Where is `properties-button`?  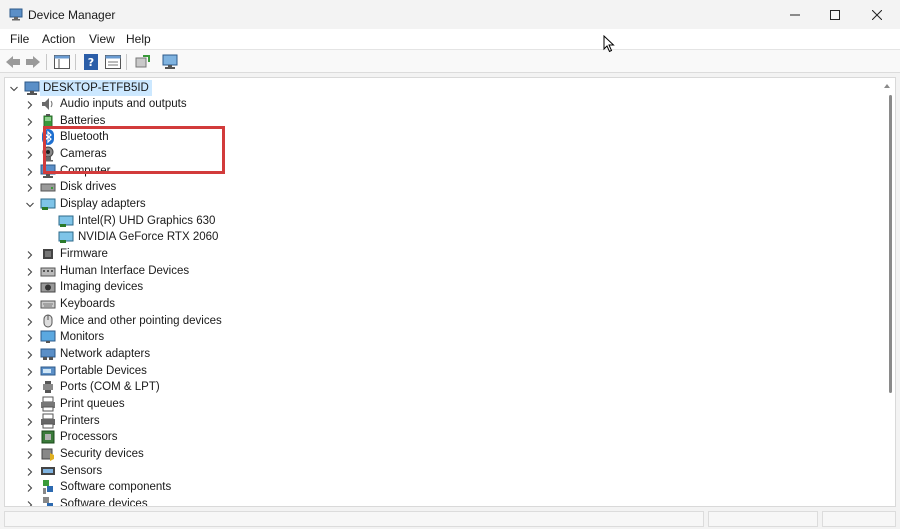
properties-button is located at coordinates (113, 62).